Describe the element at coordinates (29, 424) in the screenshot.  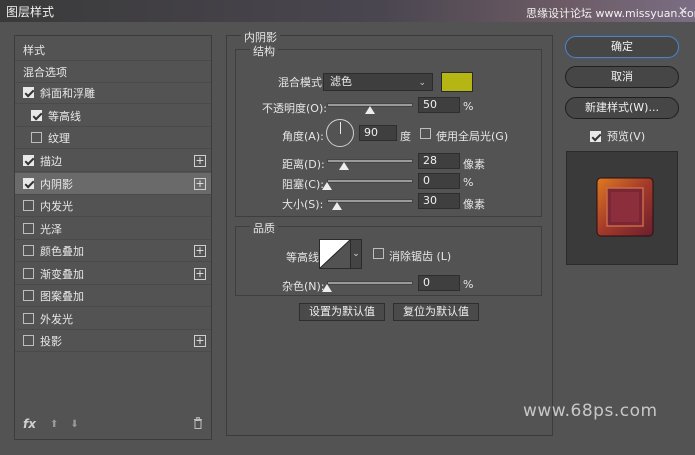
I see `fx-menu-button: fx` at that location.